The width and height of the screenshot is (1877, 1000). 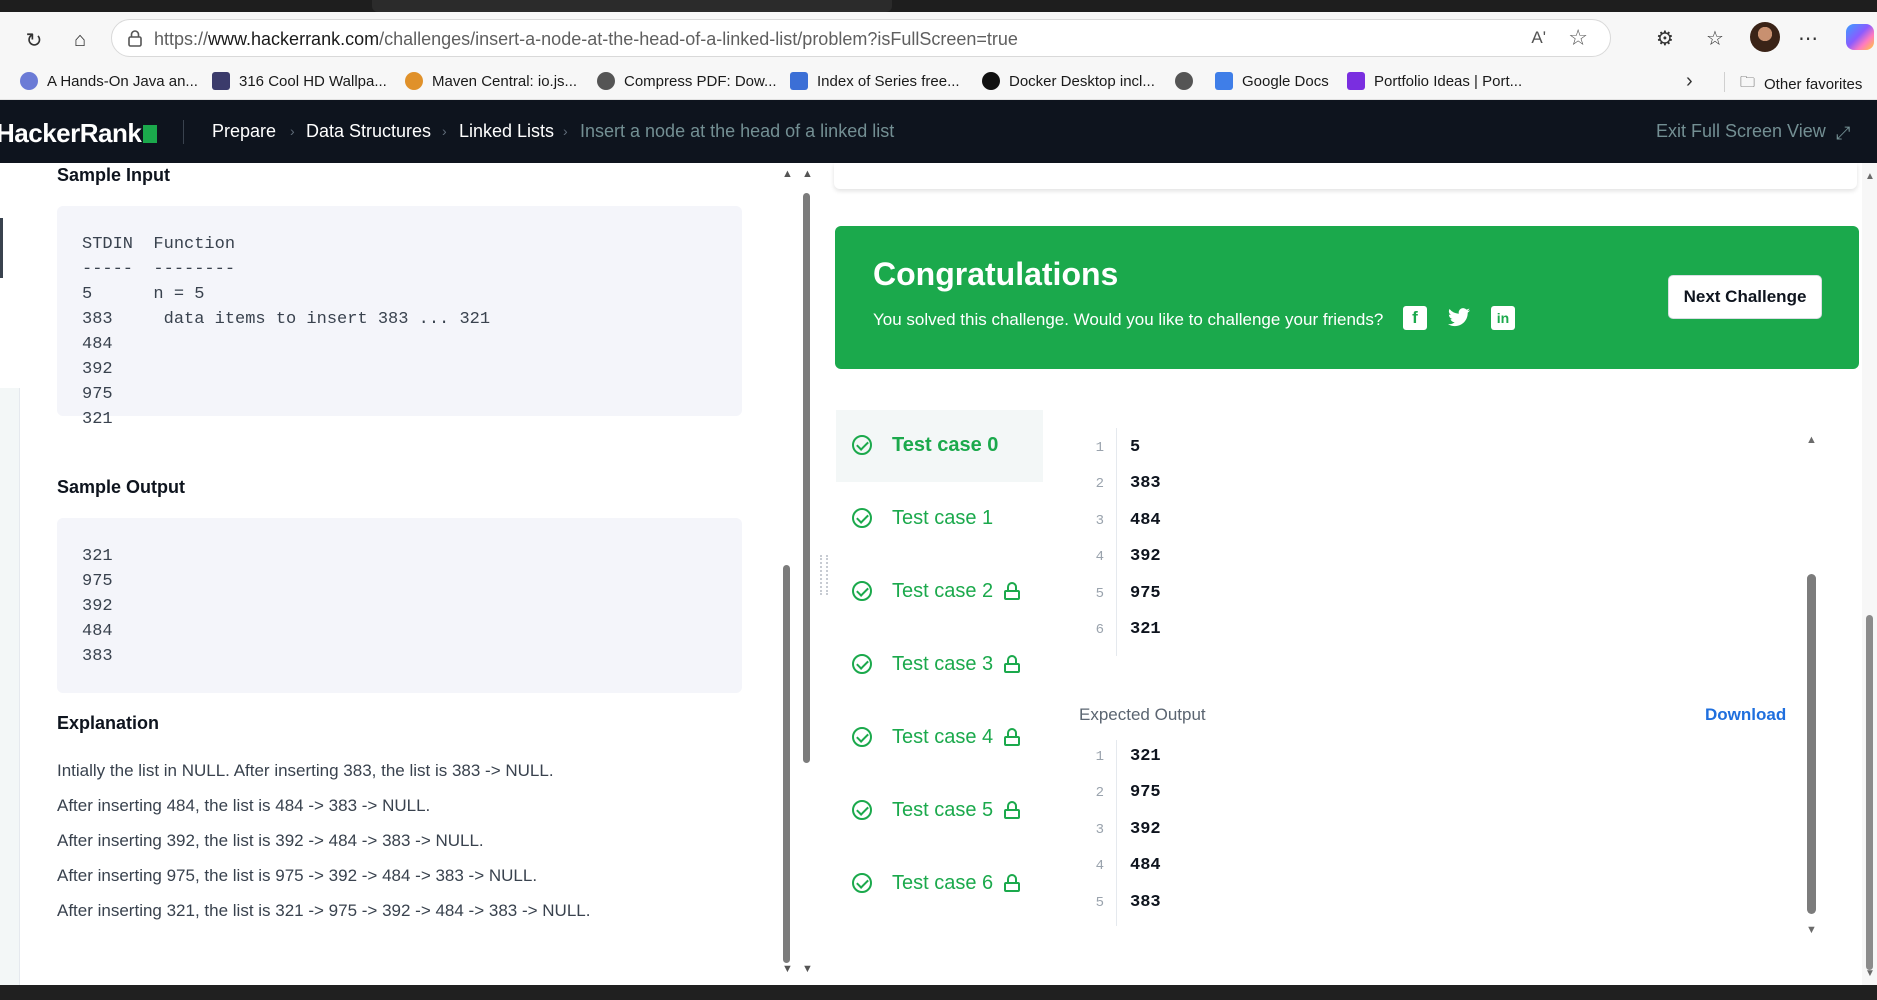 I want to click on code-line: 975, so click(x=97, y=581).